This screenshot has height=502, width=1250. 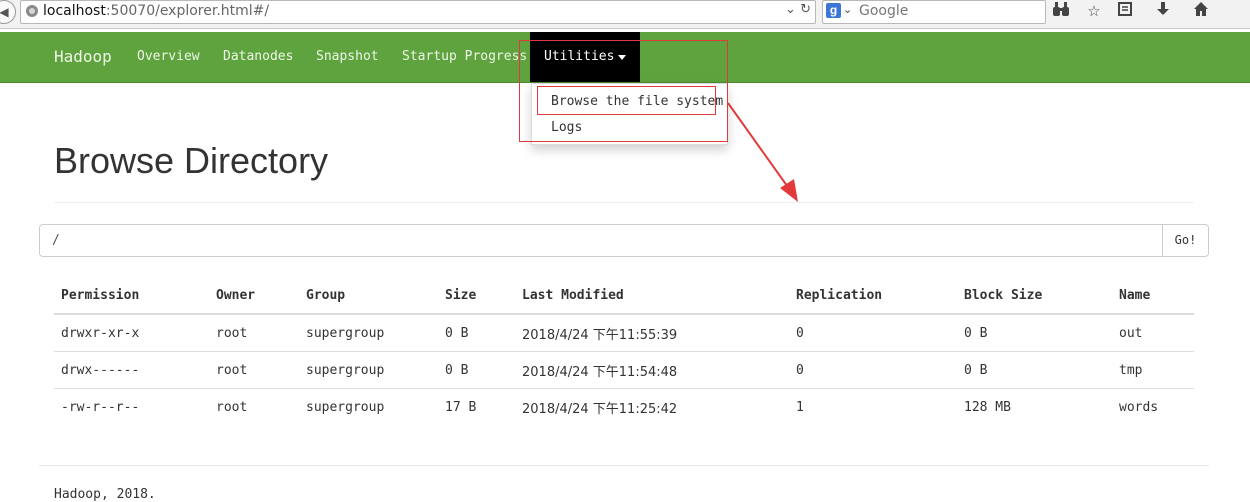 What do you see at coordinates (652, 333) in the screenshot?
I see `cell-last-modified: 2018/4/24 下午11:55:39` at bounding box center [652, 333].